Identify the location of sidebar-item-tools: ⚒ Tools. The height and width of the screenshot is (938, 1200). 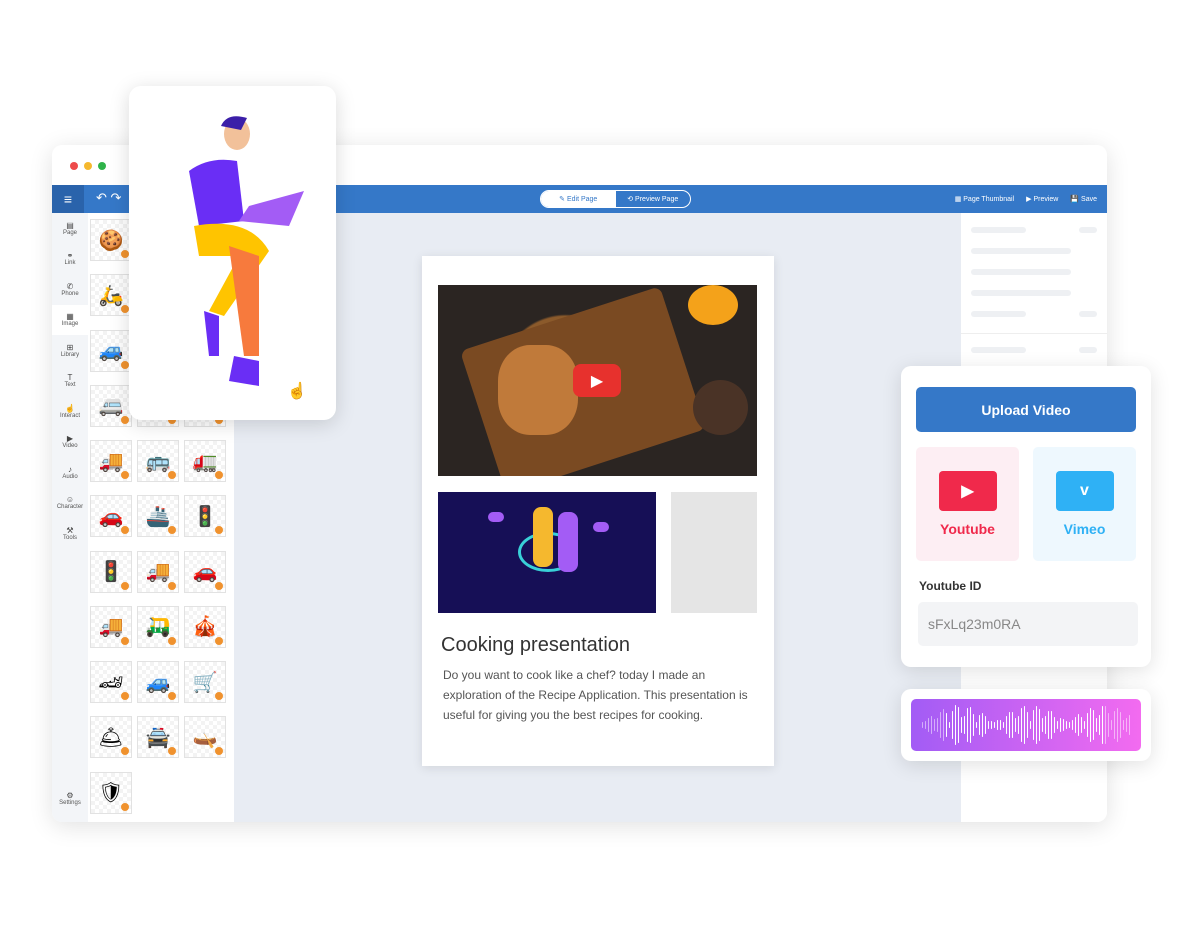
(70, 533).